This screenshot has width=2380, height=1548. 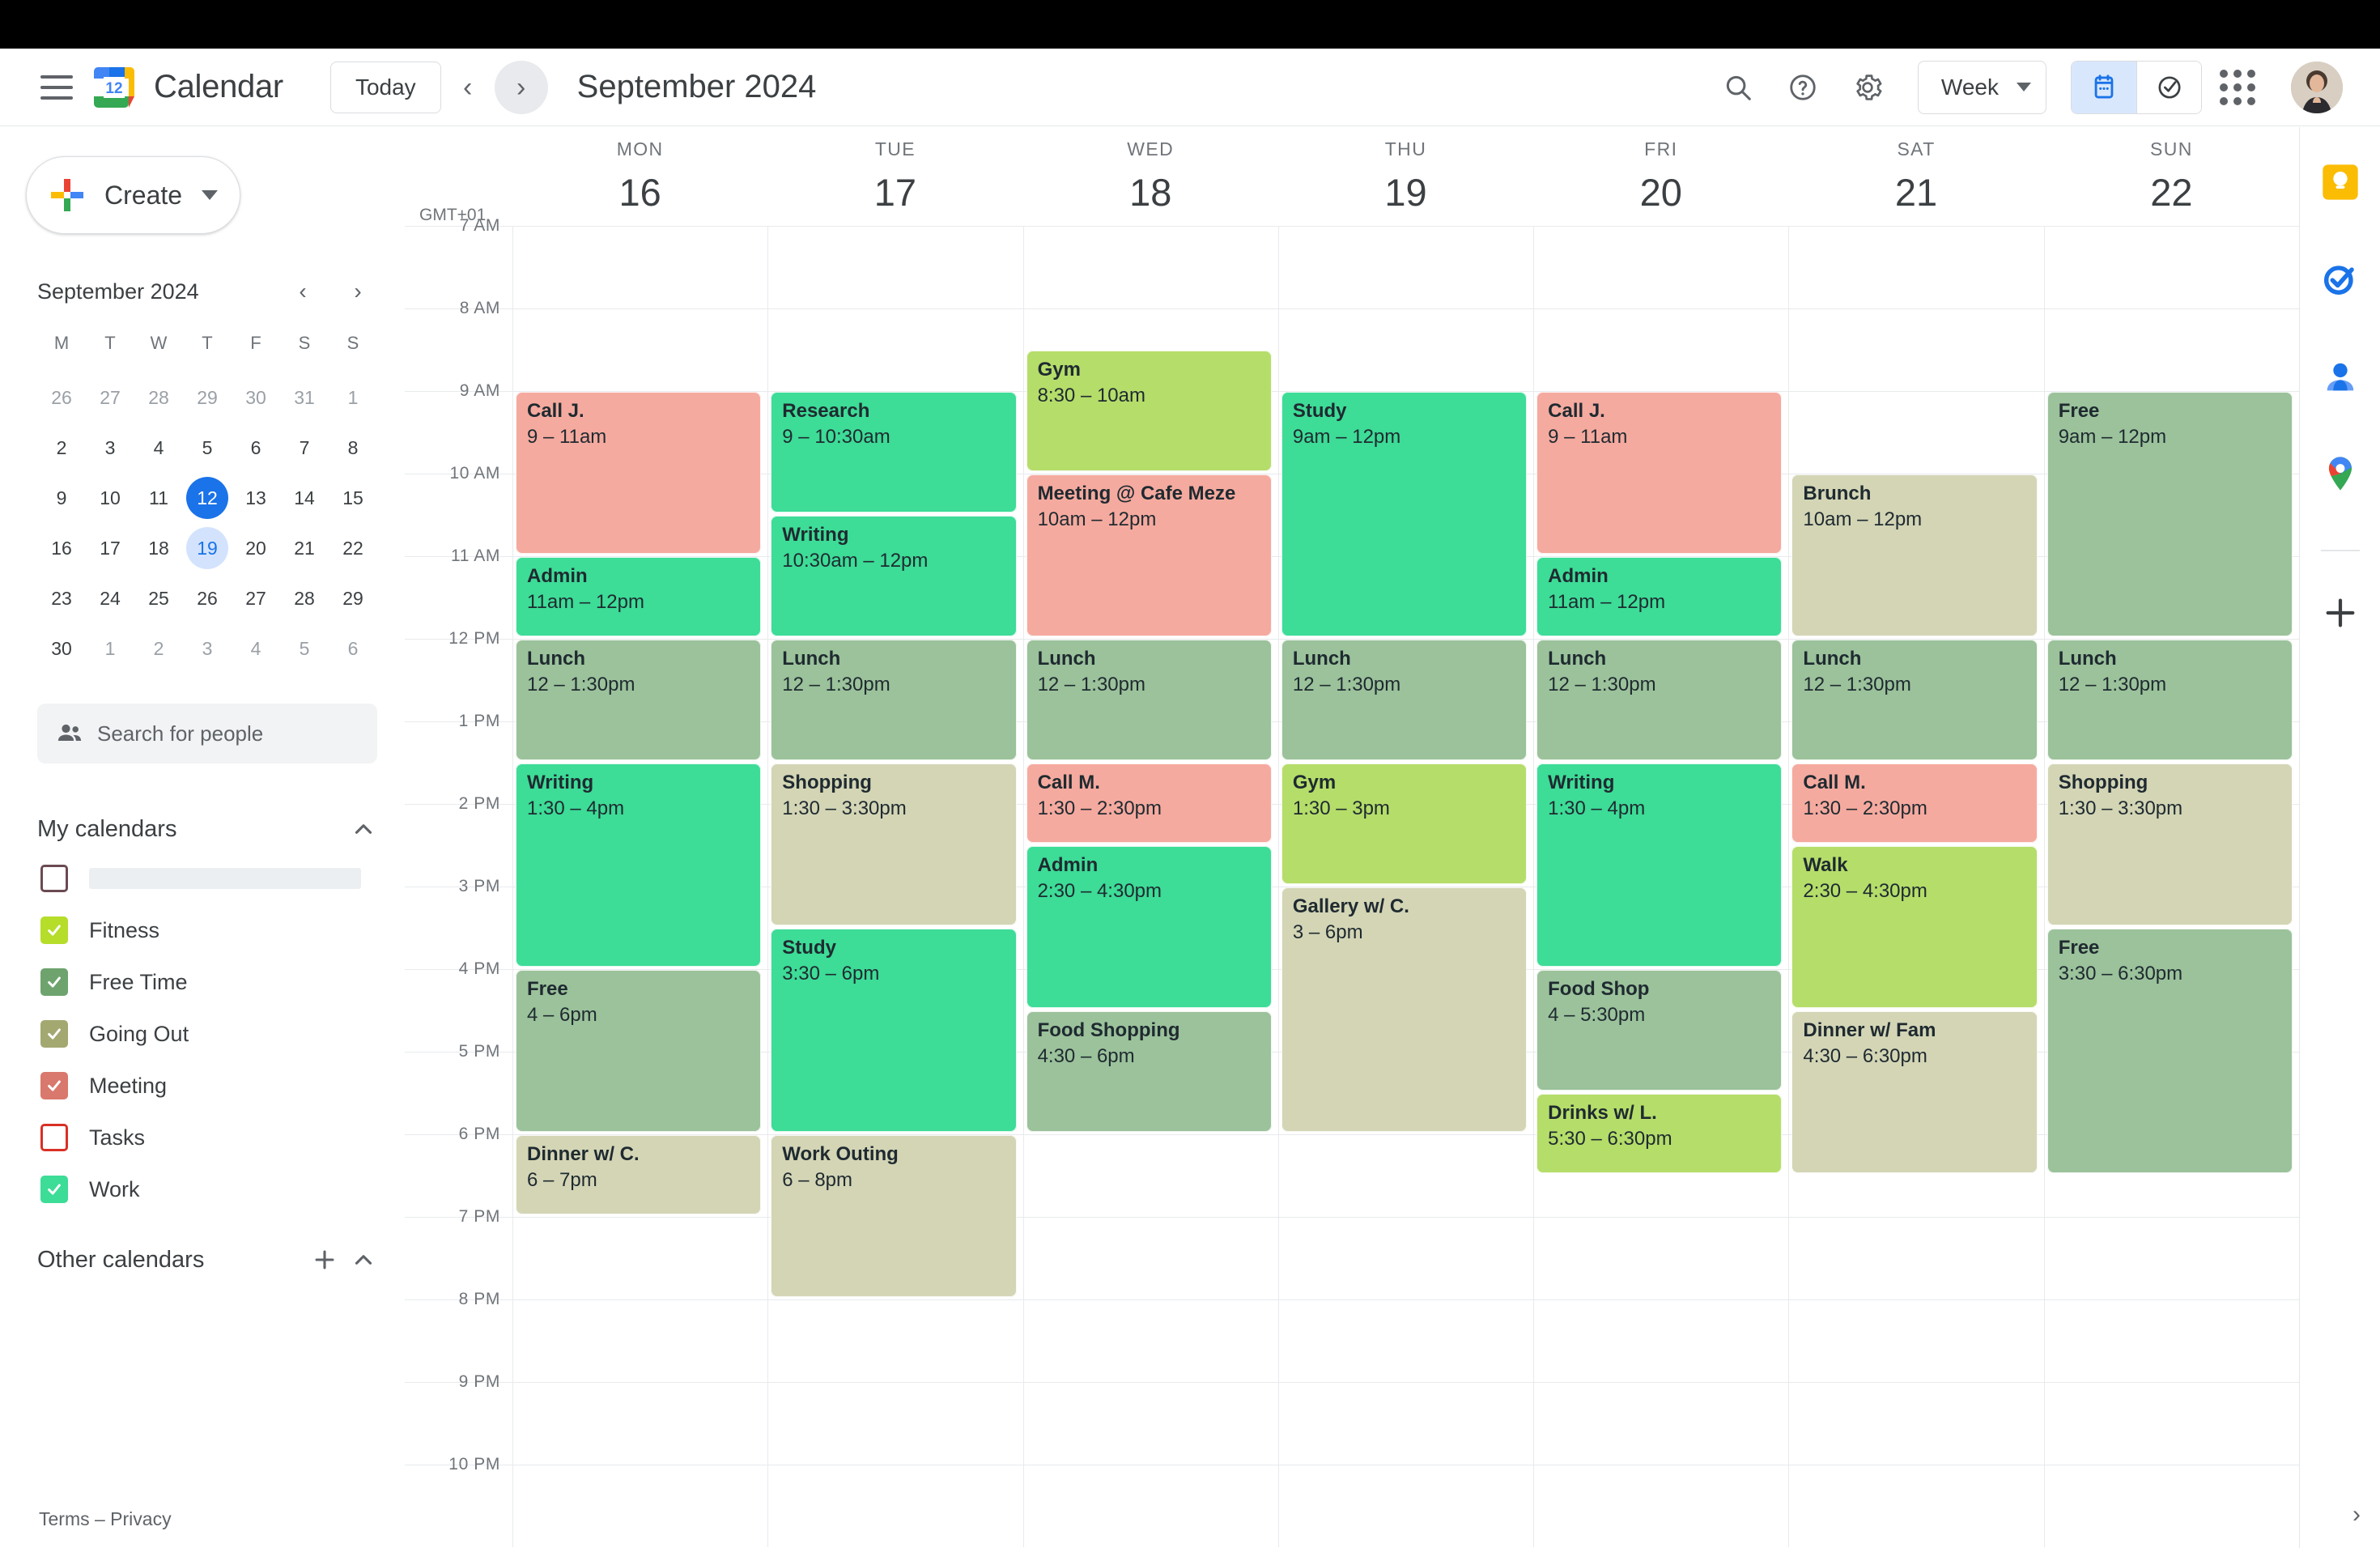 I want to click on mini-day-17: 17, so click(x=110, y=548).